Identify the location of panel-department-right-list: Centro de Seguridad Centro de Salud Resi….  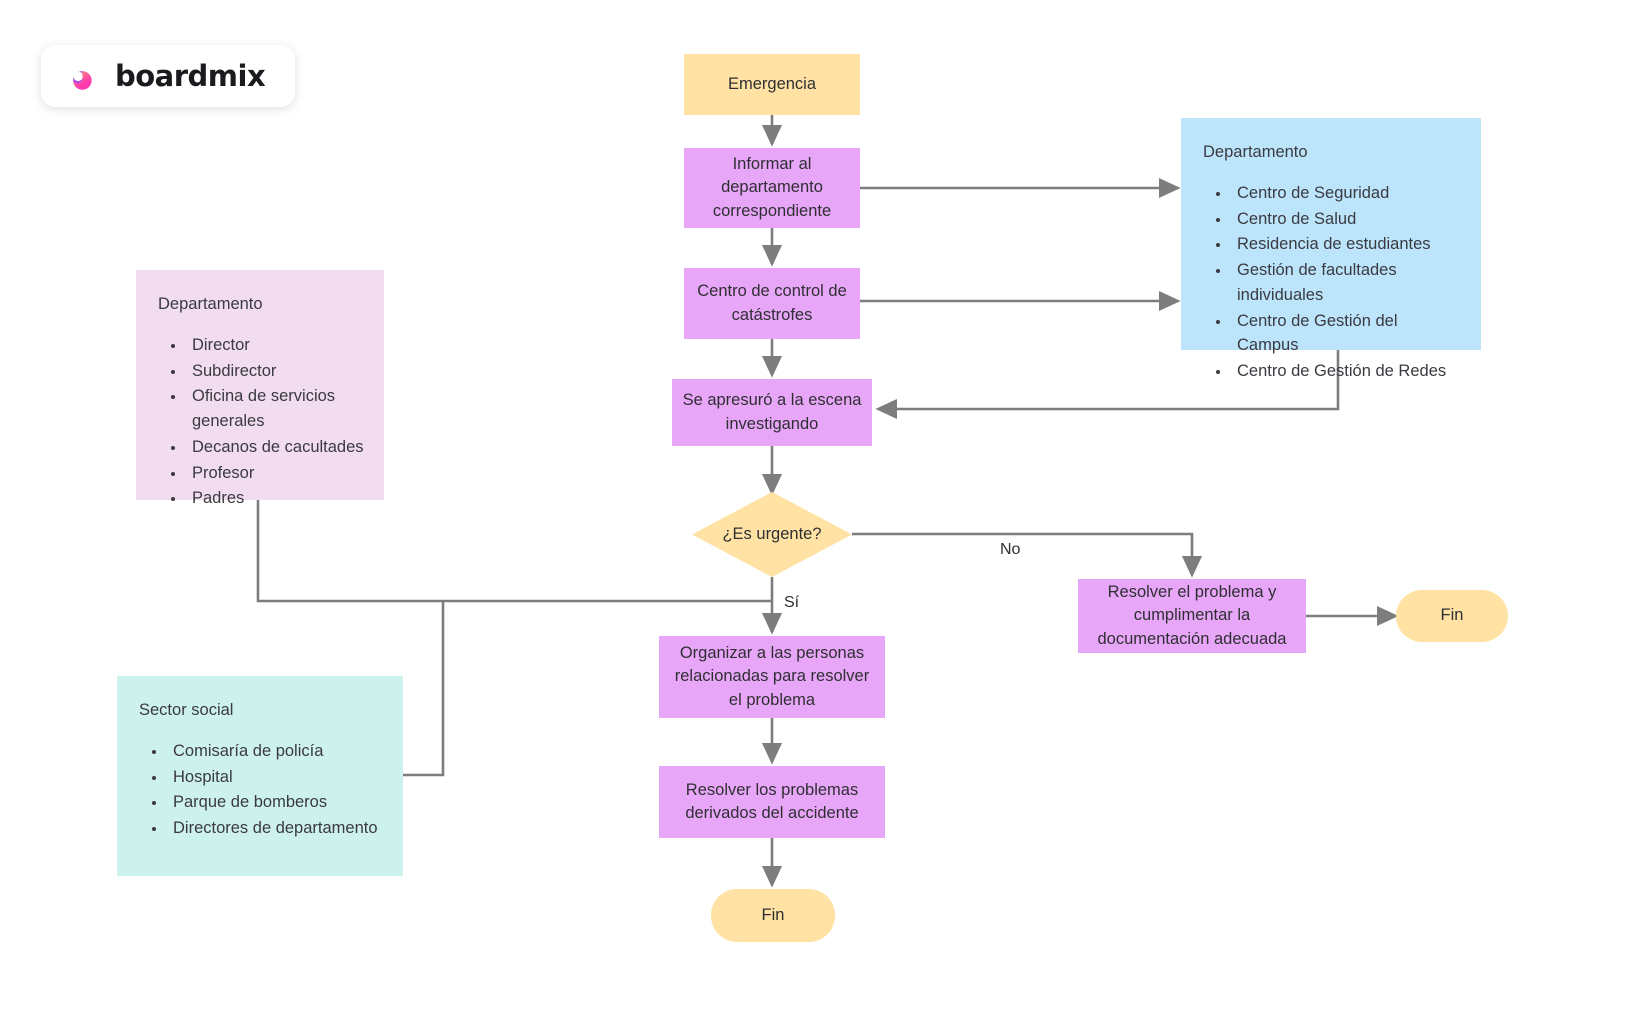
(1332, 282).